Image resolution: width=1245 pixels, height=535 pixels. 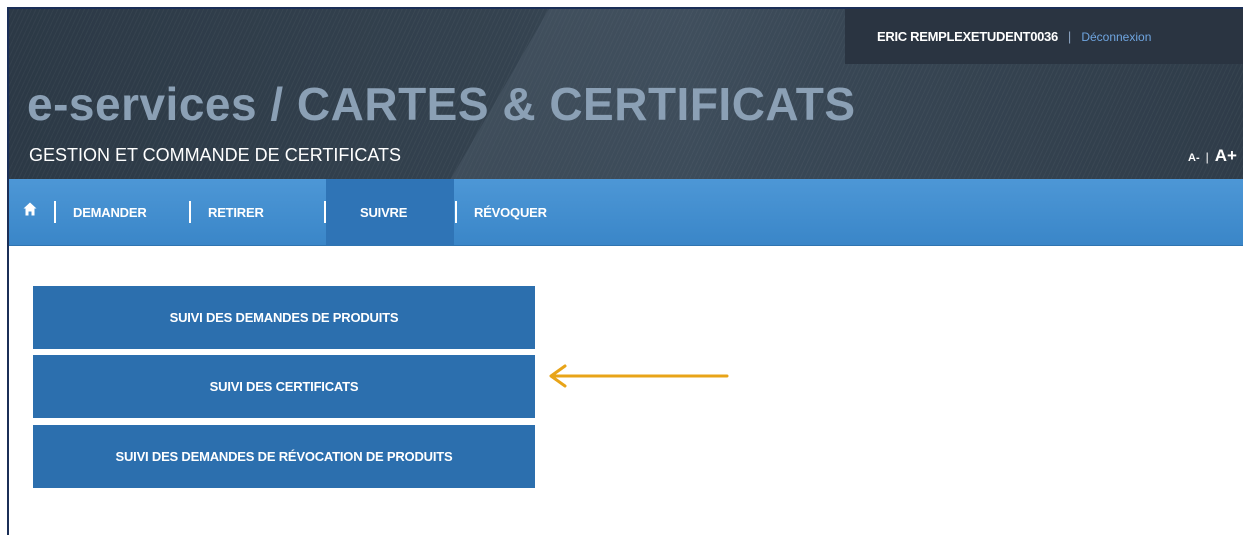 I want to click on app-title: e-services / CARTES & CERTIFICATS, so click(x=441, y=104).